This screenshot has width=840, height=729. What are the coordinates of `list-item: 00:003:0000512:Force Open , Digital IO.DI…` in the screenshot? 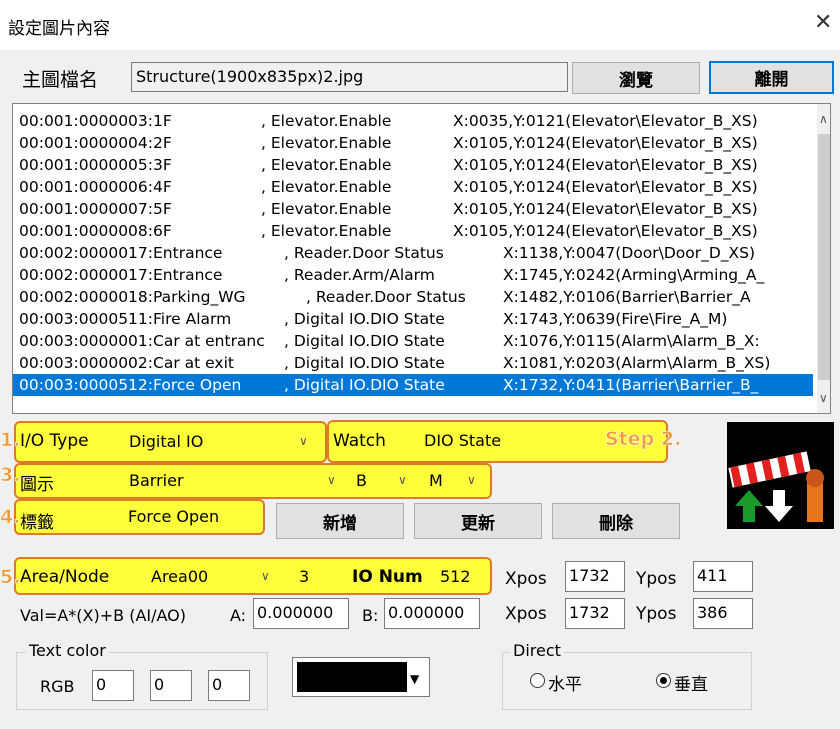 It's located at (413, 385).